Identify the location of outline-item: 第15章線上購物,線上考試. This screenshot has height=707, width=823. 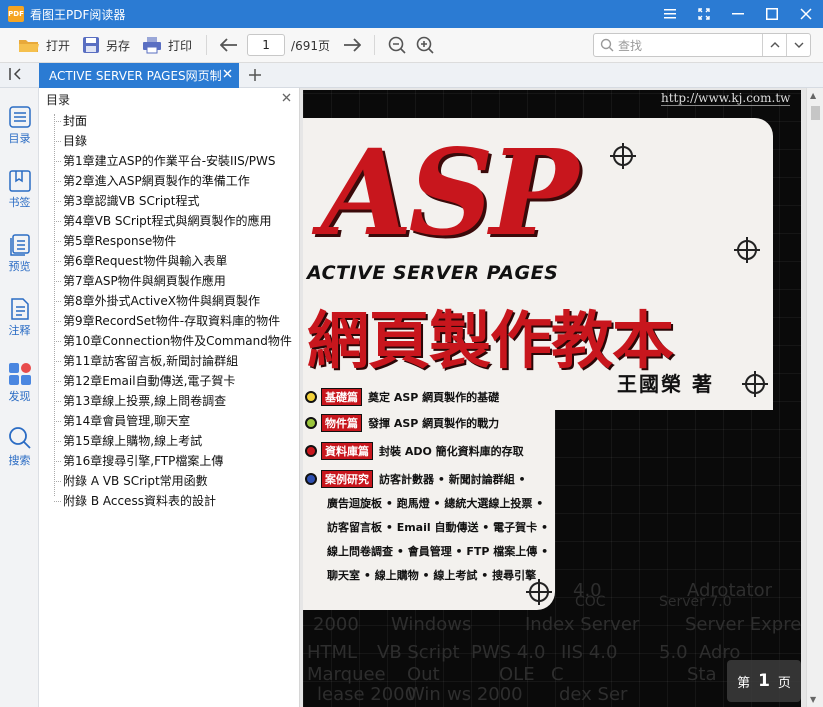
(169, 441).